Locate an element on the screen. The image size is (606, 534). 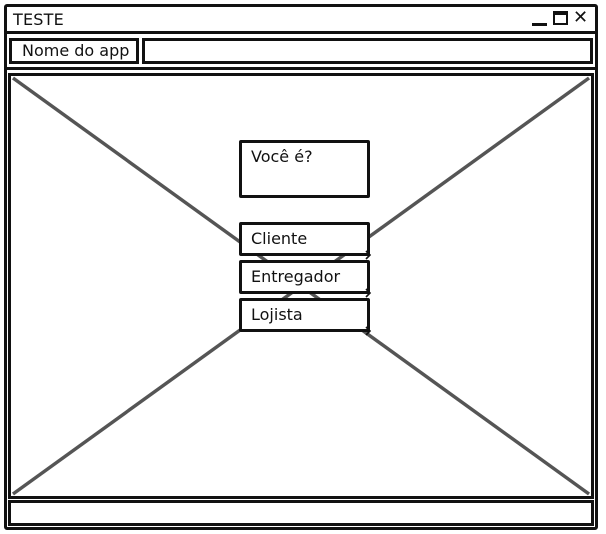
option-label: Entregador is located at coordinates (296, 276).